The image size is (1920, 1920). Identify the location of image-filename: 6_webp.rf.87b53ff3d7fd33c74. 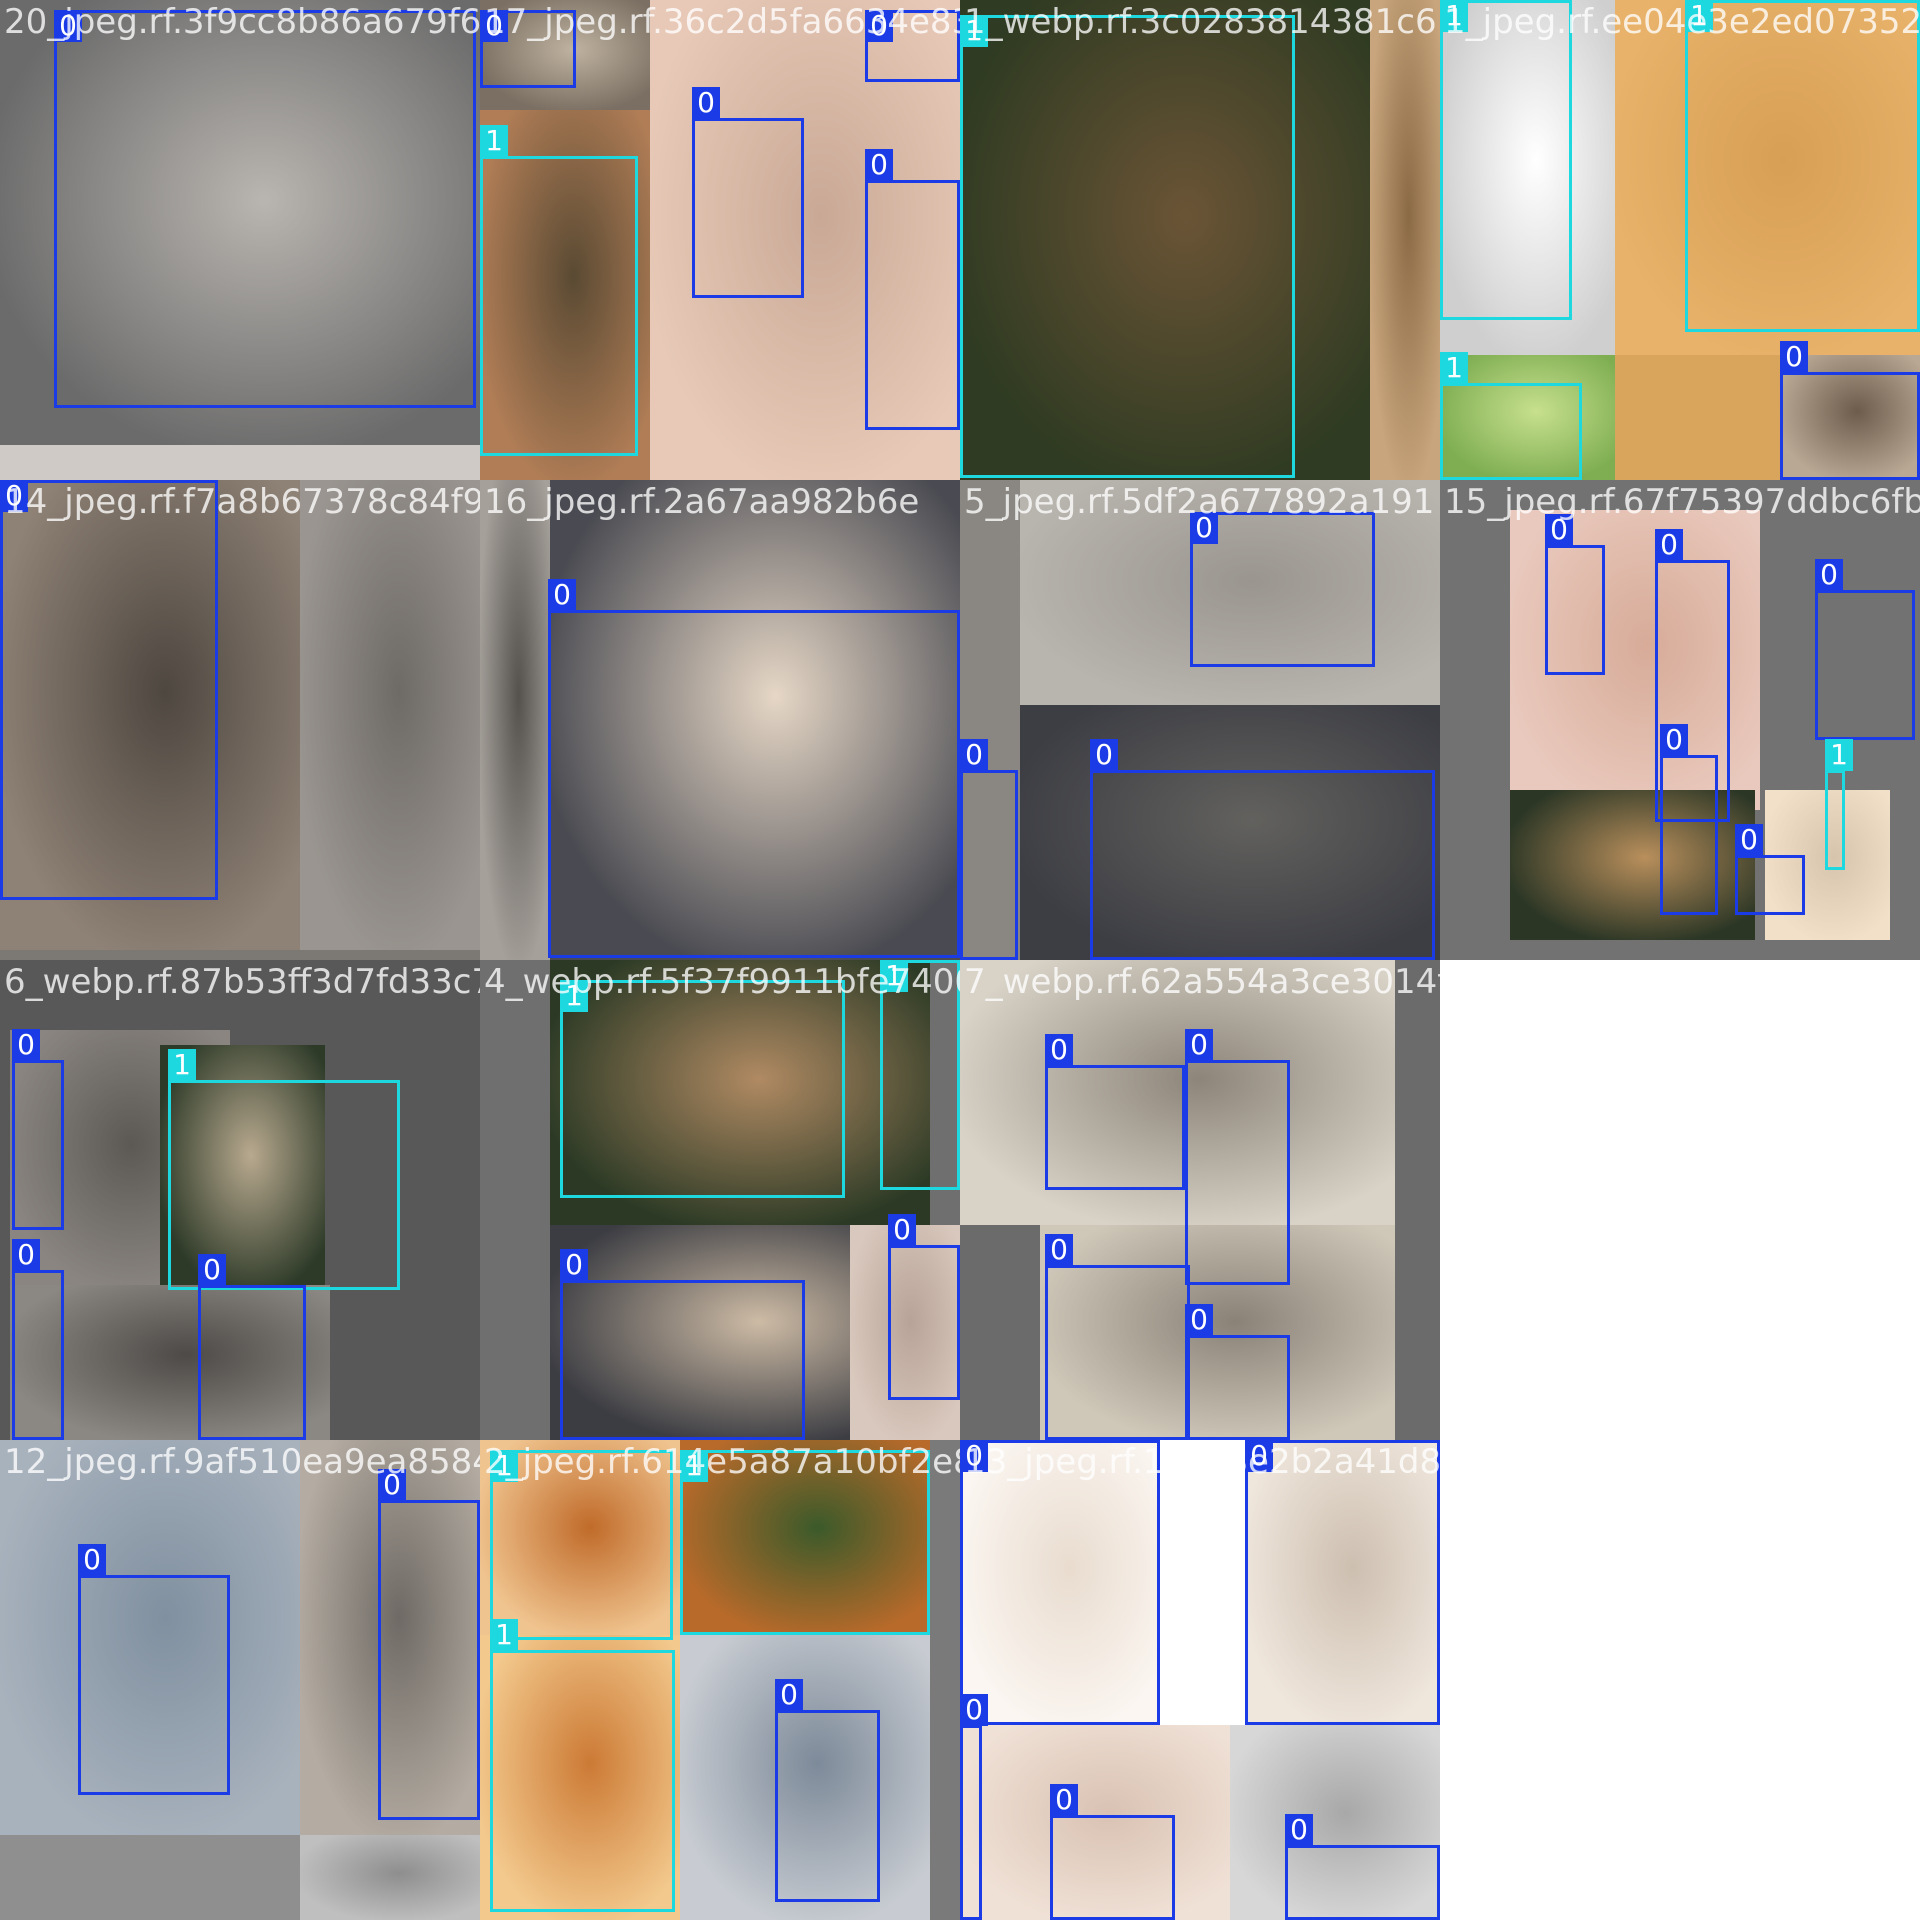
(242, 982).